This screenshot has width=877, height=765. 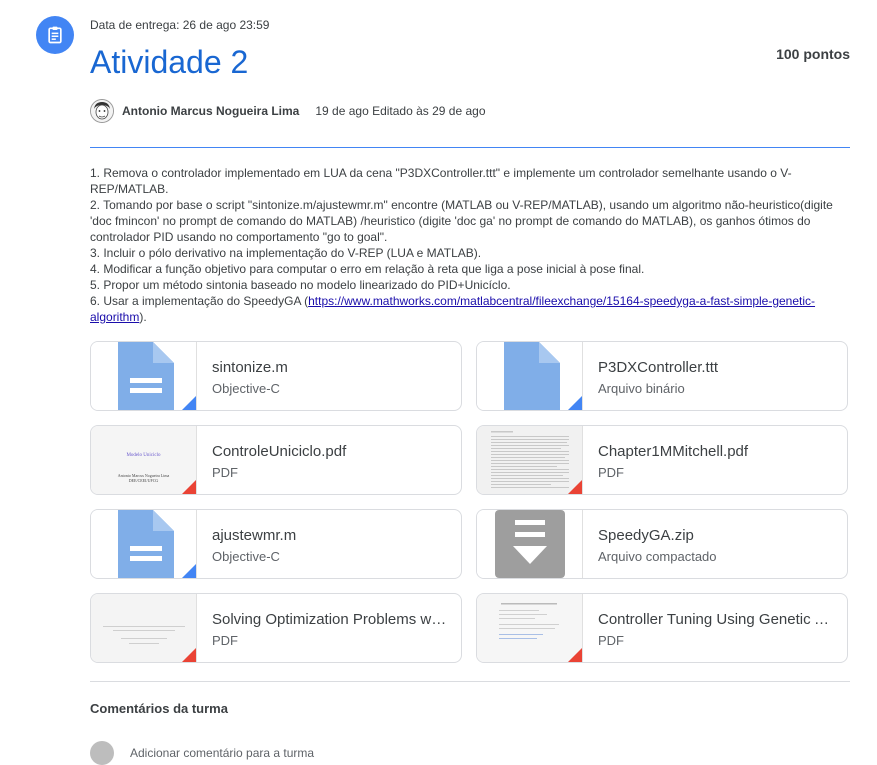 I want to click on attachment-card: P3DXController.ttt Arquivo binário, so click(x=662, y=376).